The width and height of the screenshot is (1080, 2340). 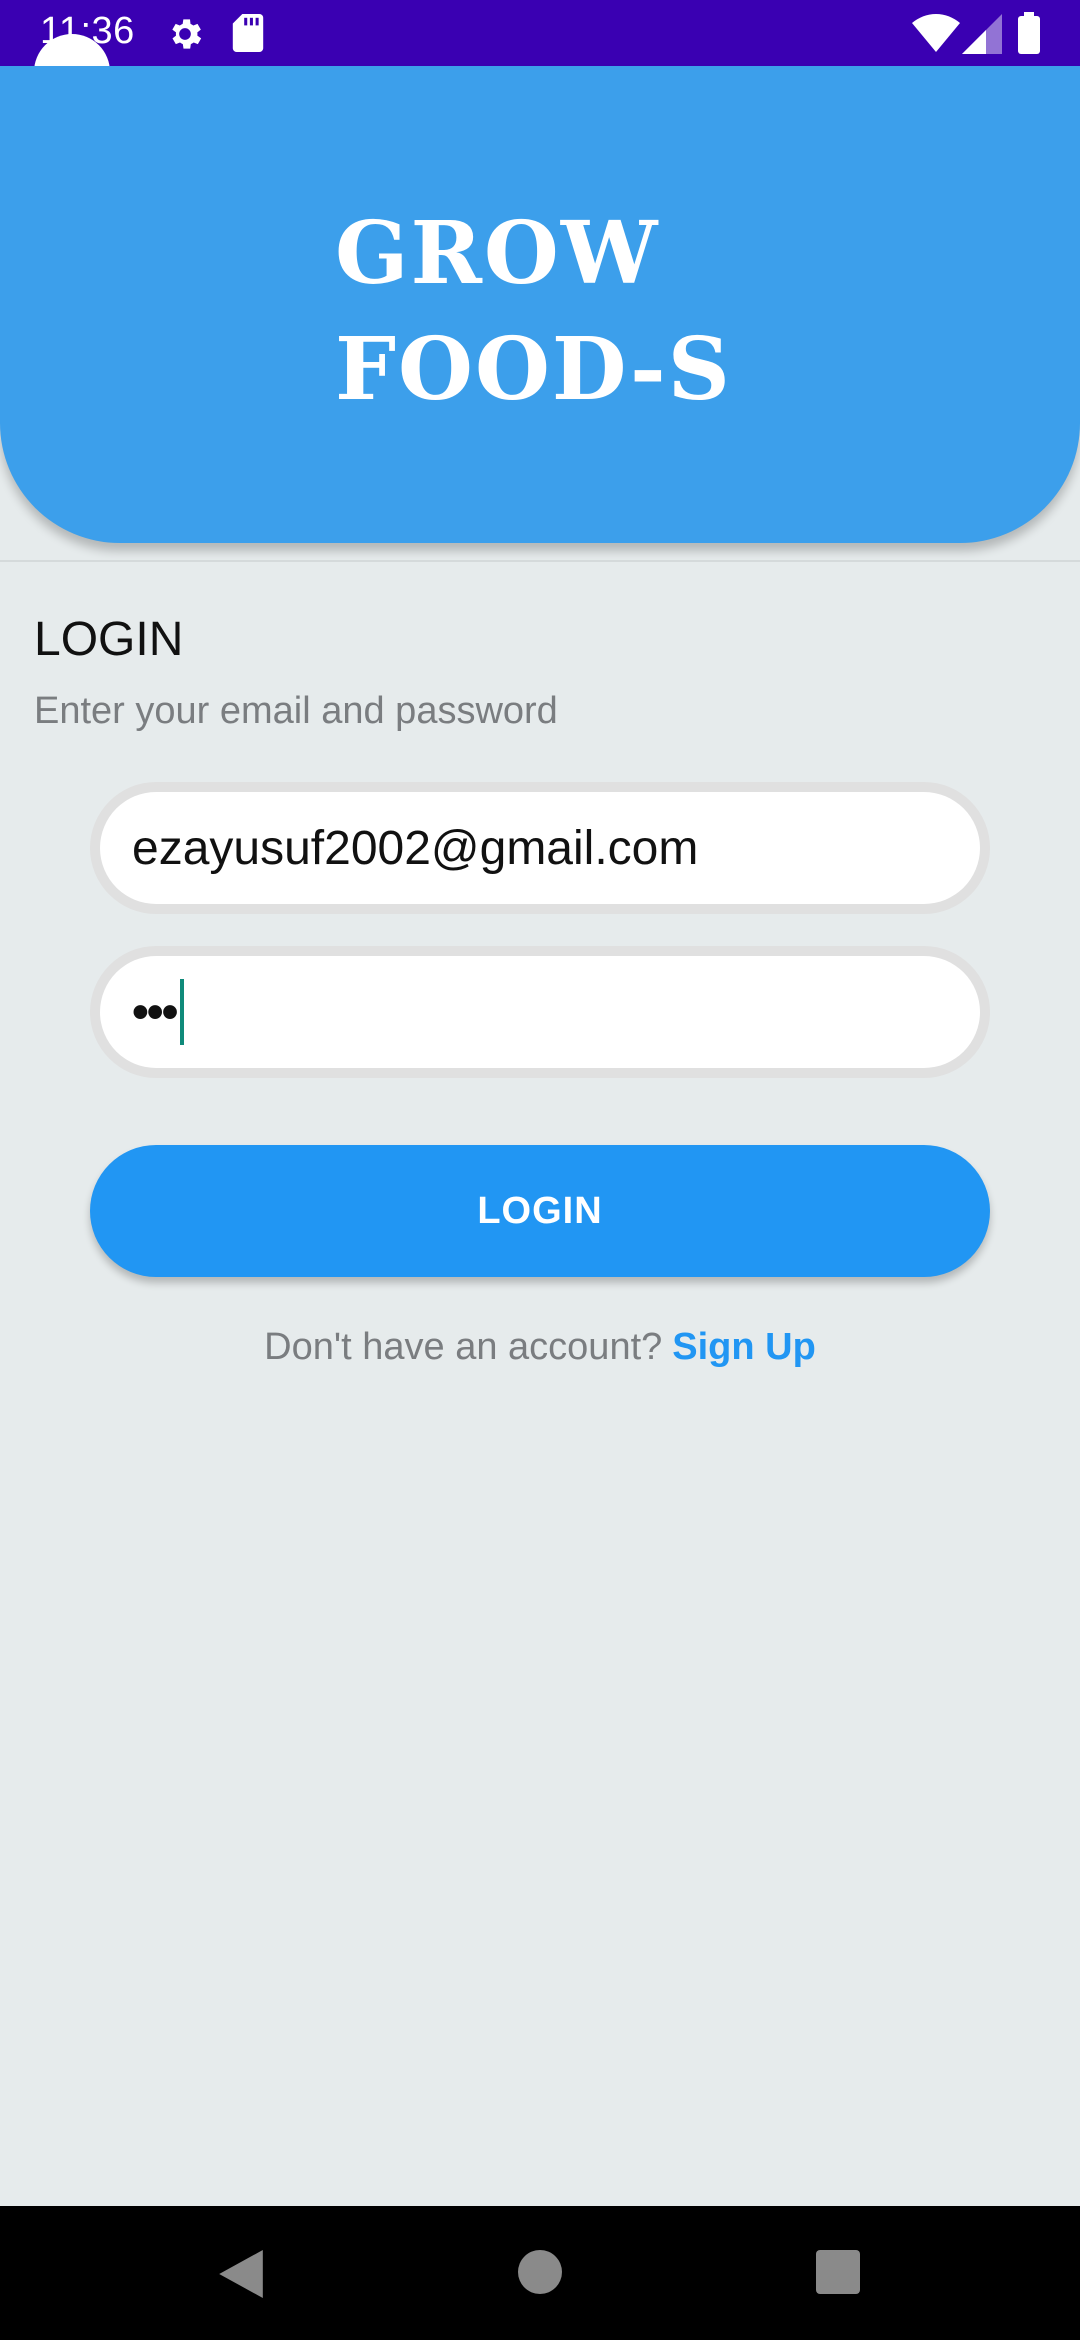 What do you see at coordinates (241, 2274) in the screenshot?
I see `back-icon` at bounding box center [241, 2274].